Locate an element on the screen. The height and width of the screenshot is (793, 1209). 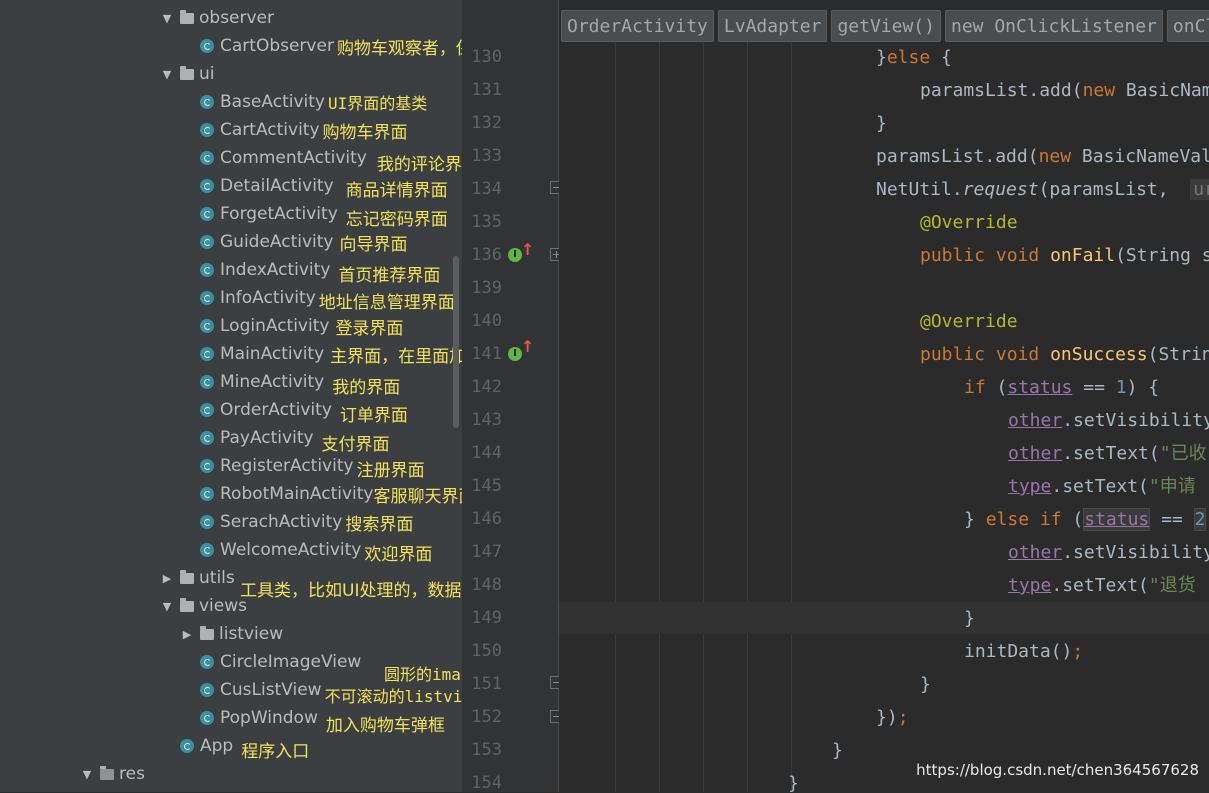
tree-node-listview: ▶ listview is located at coordinates (231, 634).